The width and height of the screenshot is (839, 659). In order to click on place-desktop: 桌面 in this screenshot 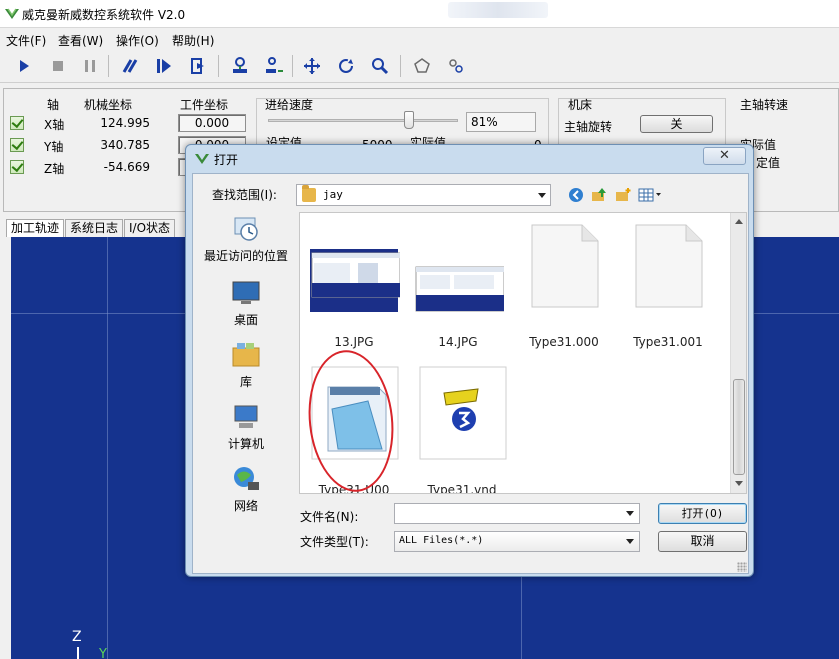, I will do `click(246, 306)`.